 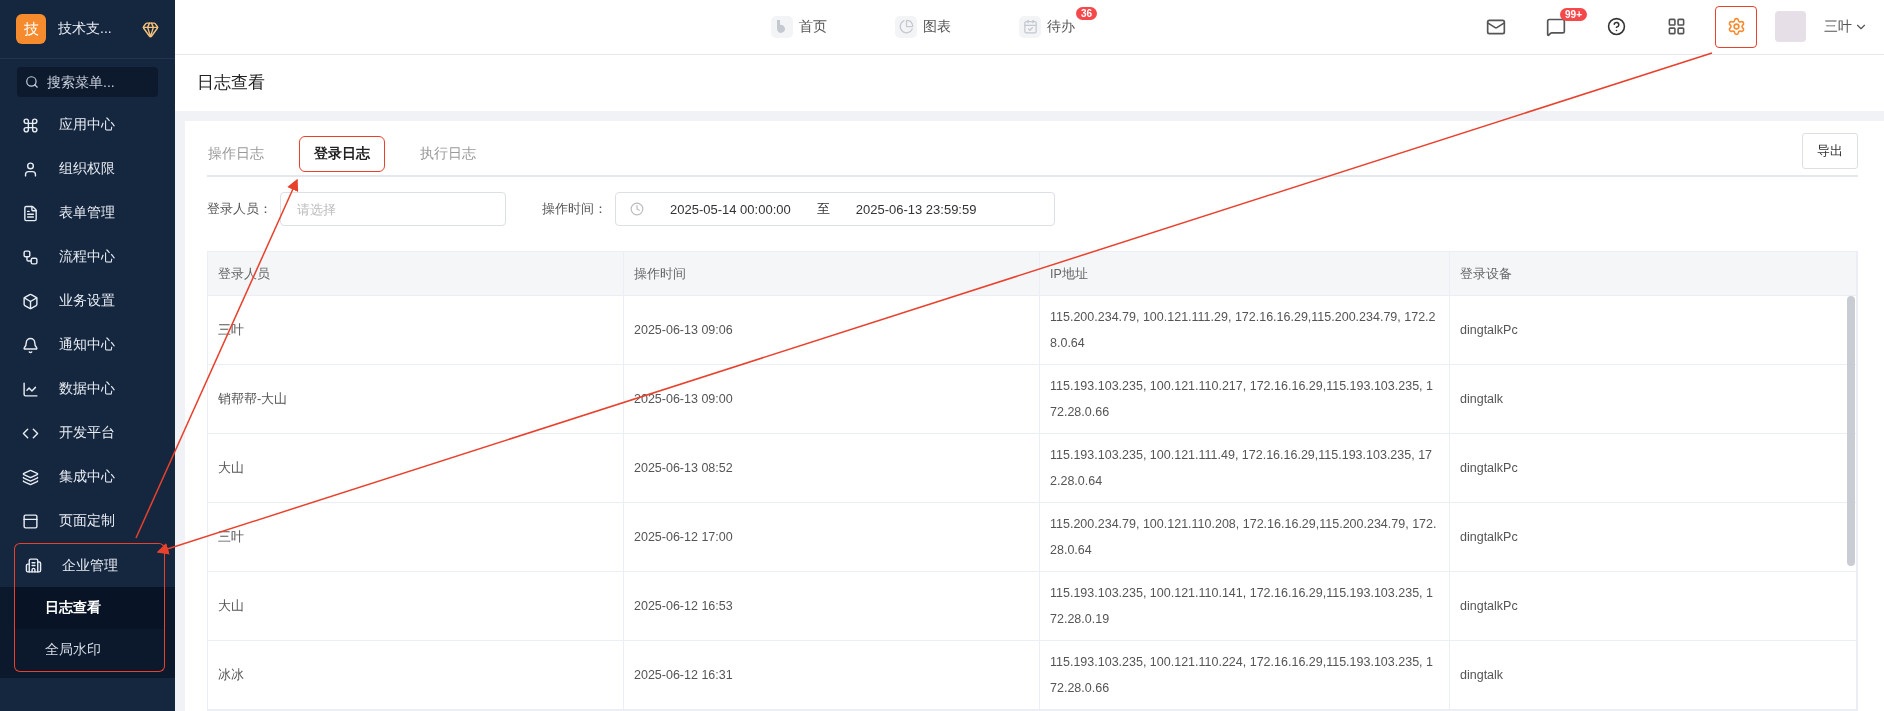 What do you see at coordinates (33, 565) in the screenshot?
I see `building-icon` at bounding box center [33, 565].